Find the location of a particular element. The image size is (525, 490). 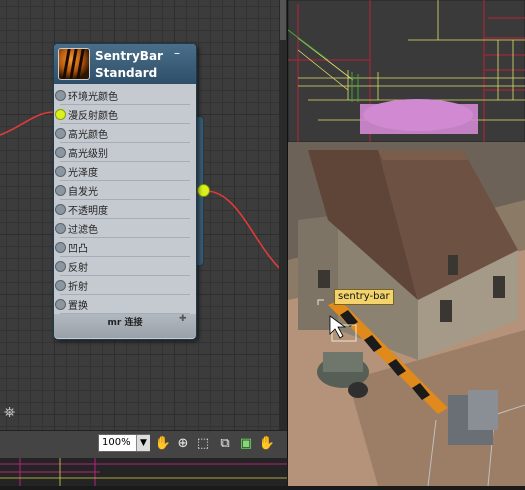

node-slot-refraction: 折射 is located at coordinates (122, 285).